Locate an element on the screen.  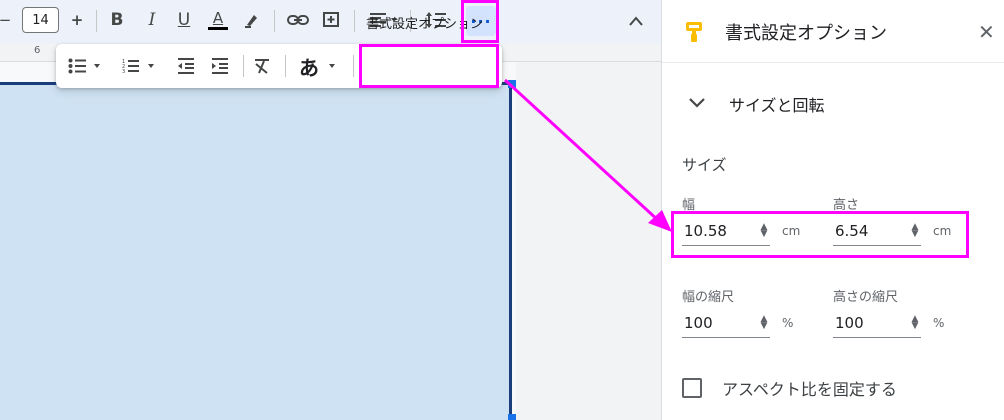
format-options-highlight is located at coordinates (429, 66).